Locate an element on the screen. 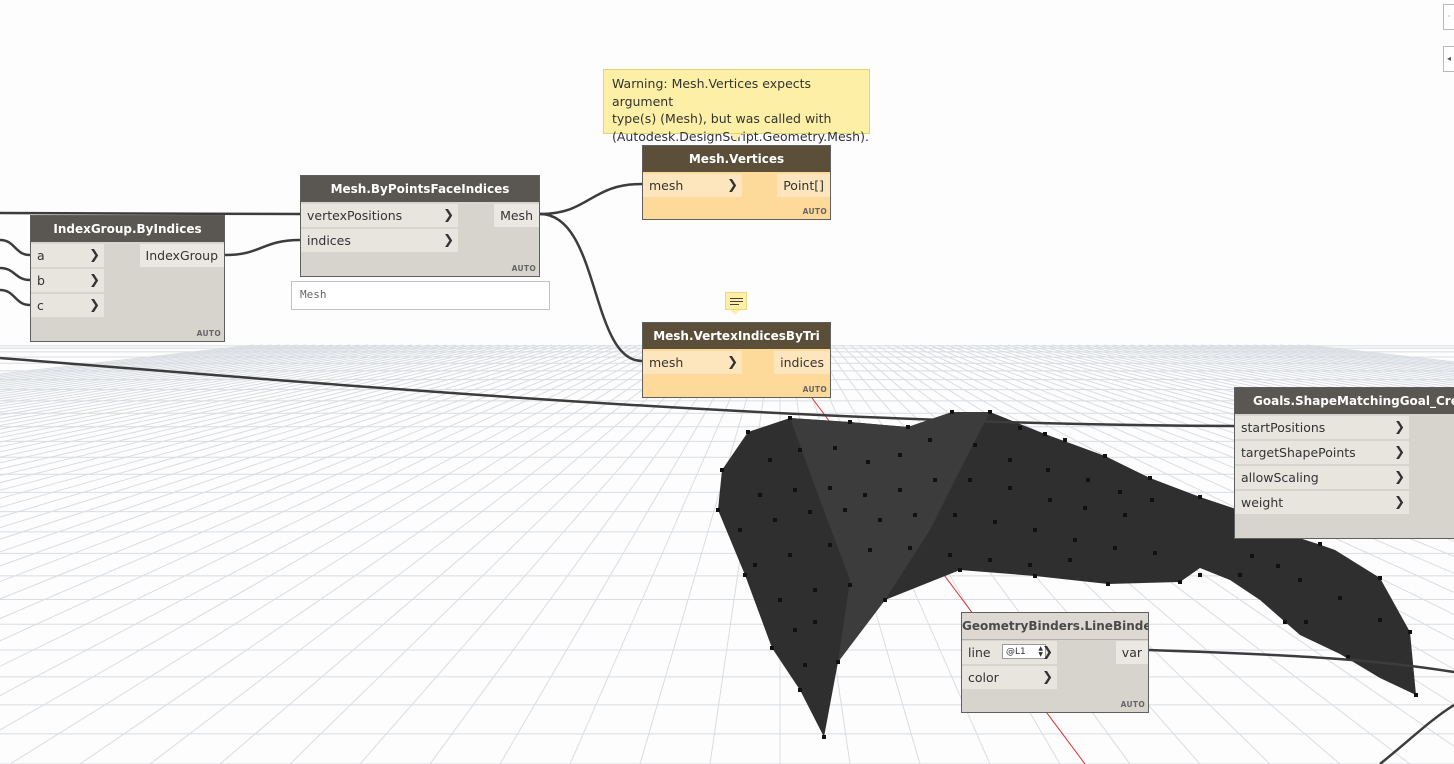  warning-line-1: Warning: Mesh.Vertices expects argument is located at coordinates (712, 92).